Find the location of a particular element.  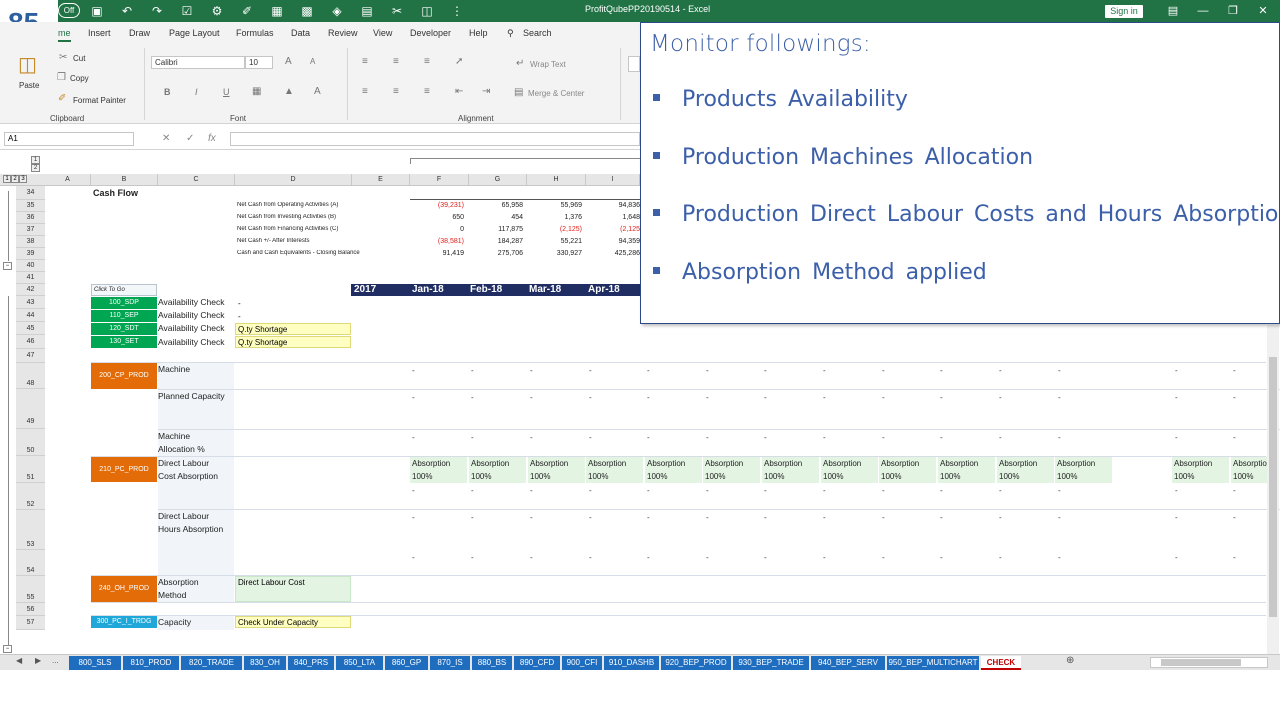

goto-240-oh-prod-button: 240_OH_PROD is located at coordinates (124, 589).